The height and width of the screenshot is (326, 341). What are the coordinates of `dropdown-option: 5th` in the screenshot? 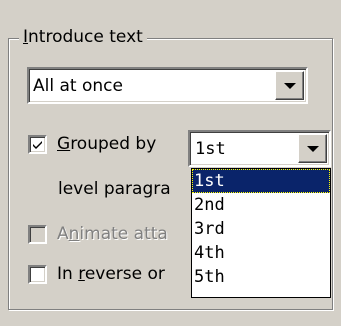 It's located at (261, 277).